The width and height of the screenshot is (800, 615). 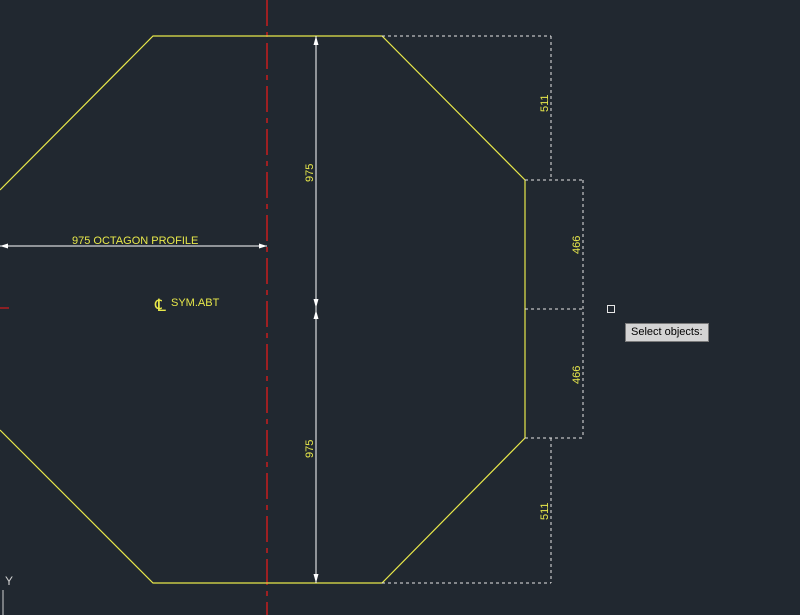 I want to click on command-prompt-tooltip: Select objects:, so click(x=667, y=332).